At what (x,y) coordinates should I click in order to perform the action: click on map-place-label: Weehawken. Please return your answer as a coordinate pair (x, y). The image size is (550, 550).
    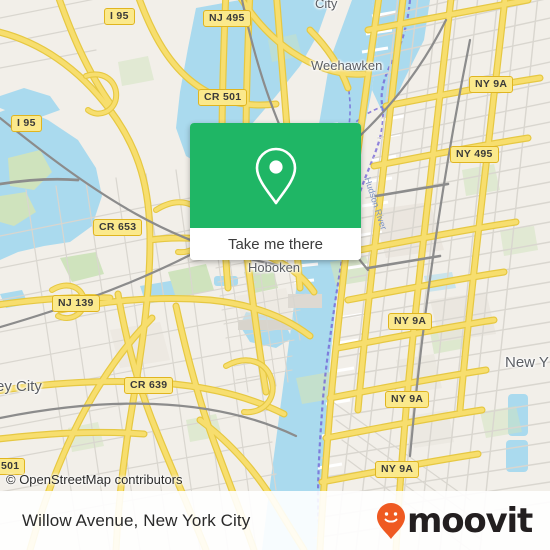
    Looking at the image, I should click on (347, 65).